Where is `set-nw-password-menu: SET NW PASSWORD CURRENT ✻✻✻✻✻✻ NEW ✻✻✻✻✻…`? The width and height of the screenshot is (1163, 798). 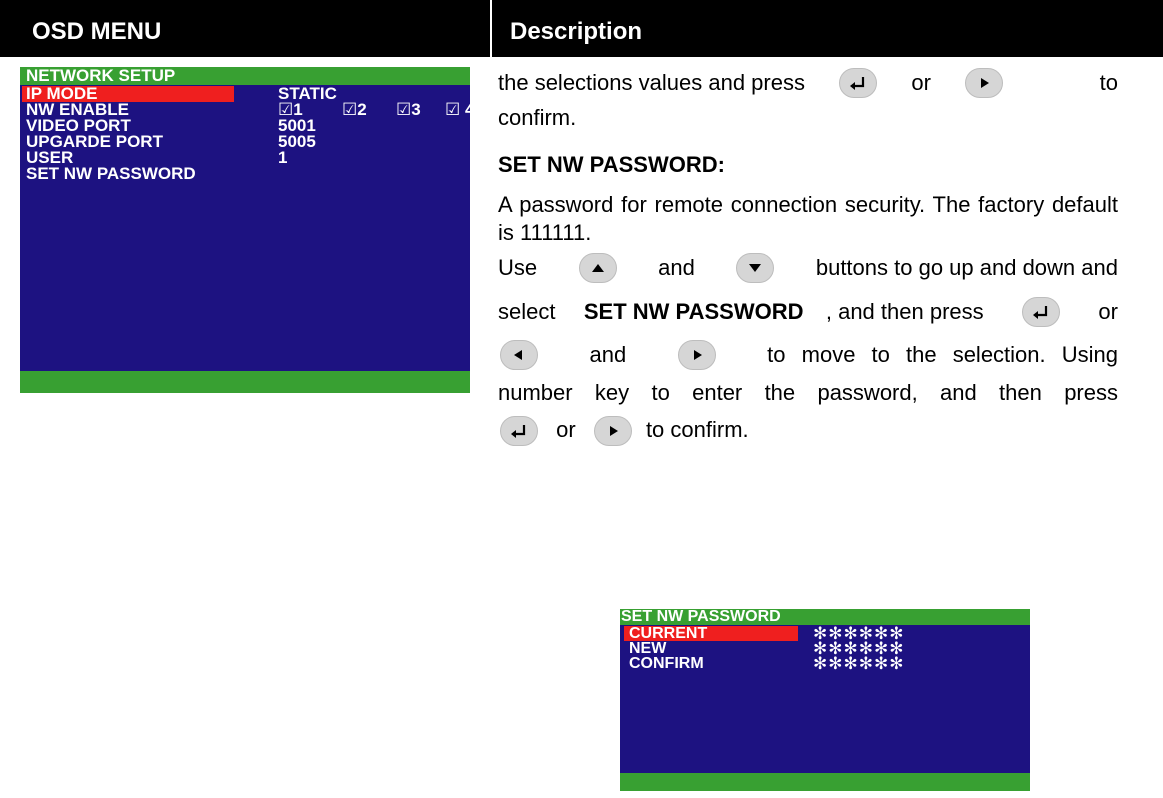 set-nw-password-menu: SET NW PASSWORD CURRENT ✻✻✻✻✻✻ NEW ✻✻✻✻✻… is located at coordinates (825, 700).